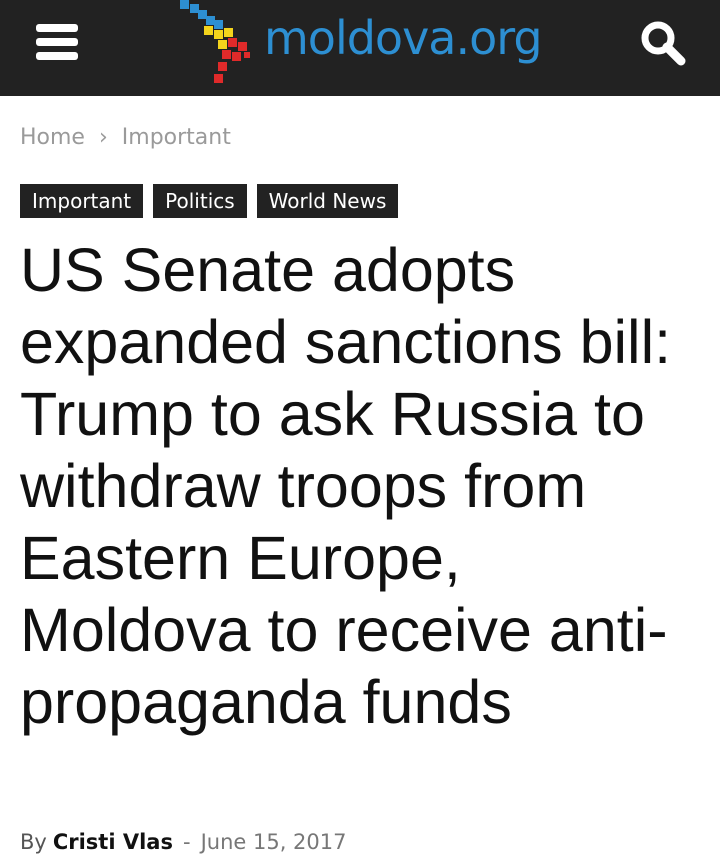  What do you see at coordinates (176, 137) in the screenshot?
I see `breadcrumb-current-link: Important` at bounding box center [176, 137].